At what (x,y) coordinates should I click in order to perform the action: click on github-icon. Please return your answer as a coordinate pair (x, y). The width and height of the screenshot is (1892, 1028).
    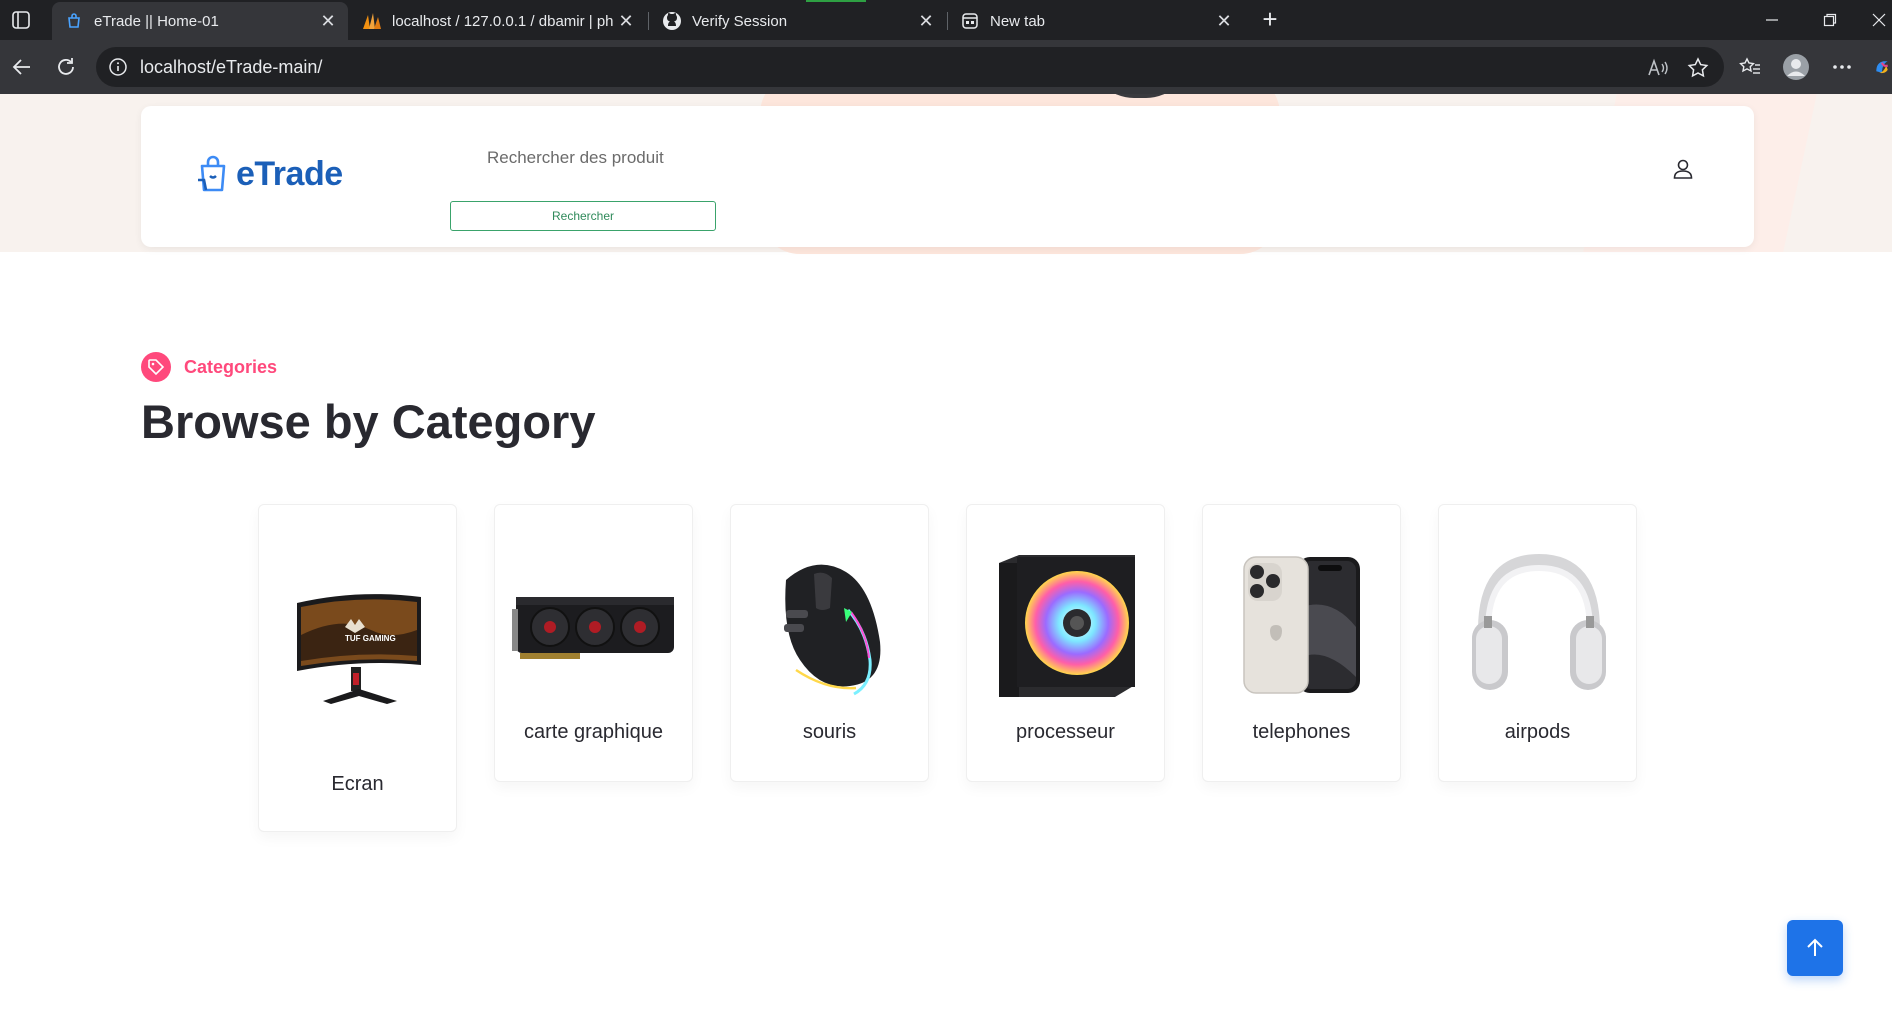
    Looking at the image, I should click on (672, 21).